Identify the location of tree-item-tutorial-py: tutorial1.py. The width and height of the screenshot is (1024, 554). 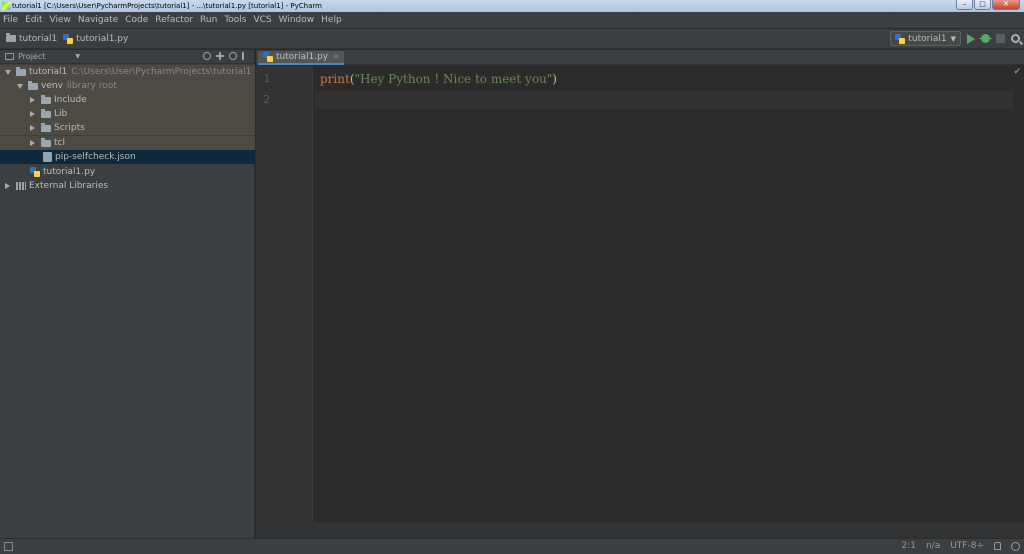
(127, 172).